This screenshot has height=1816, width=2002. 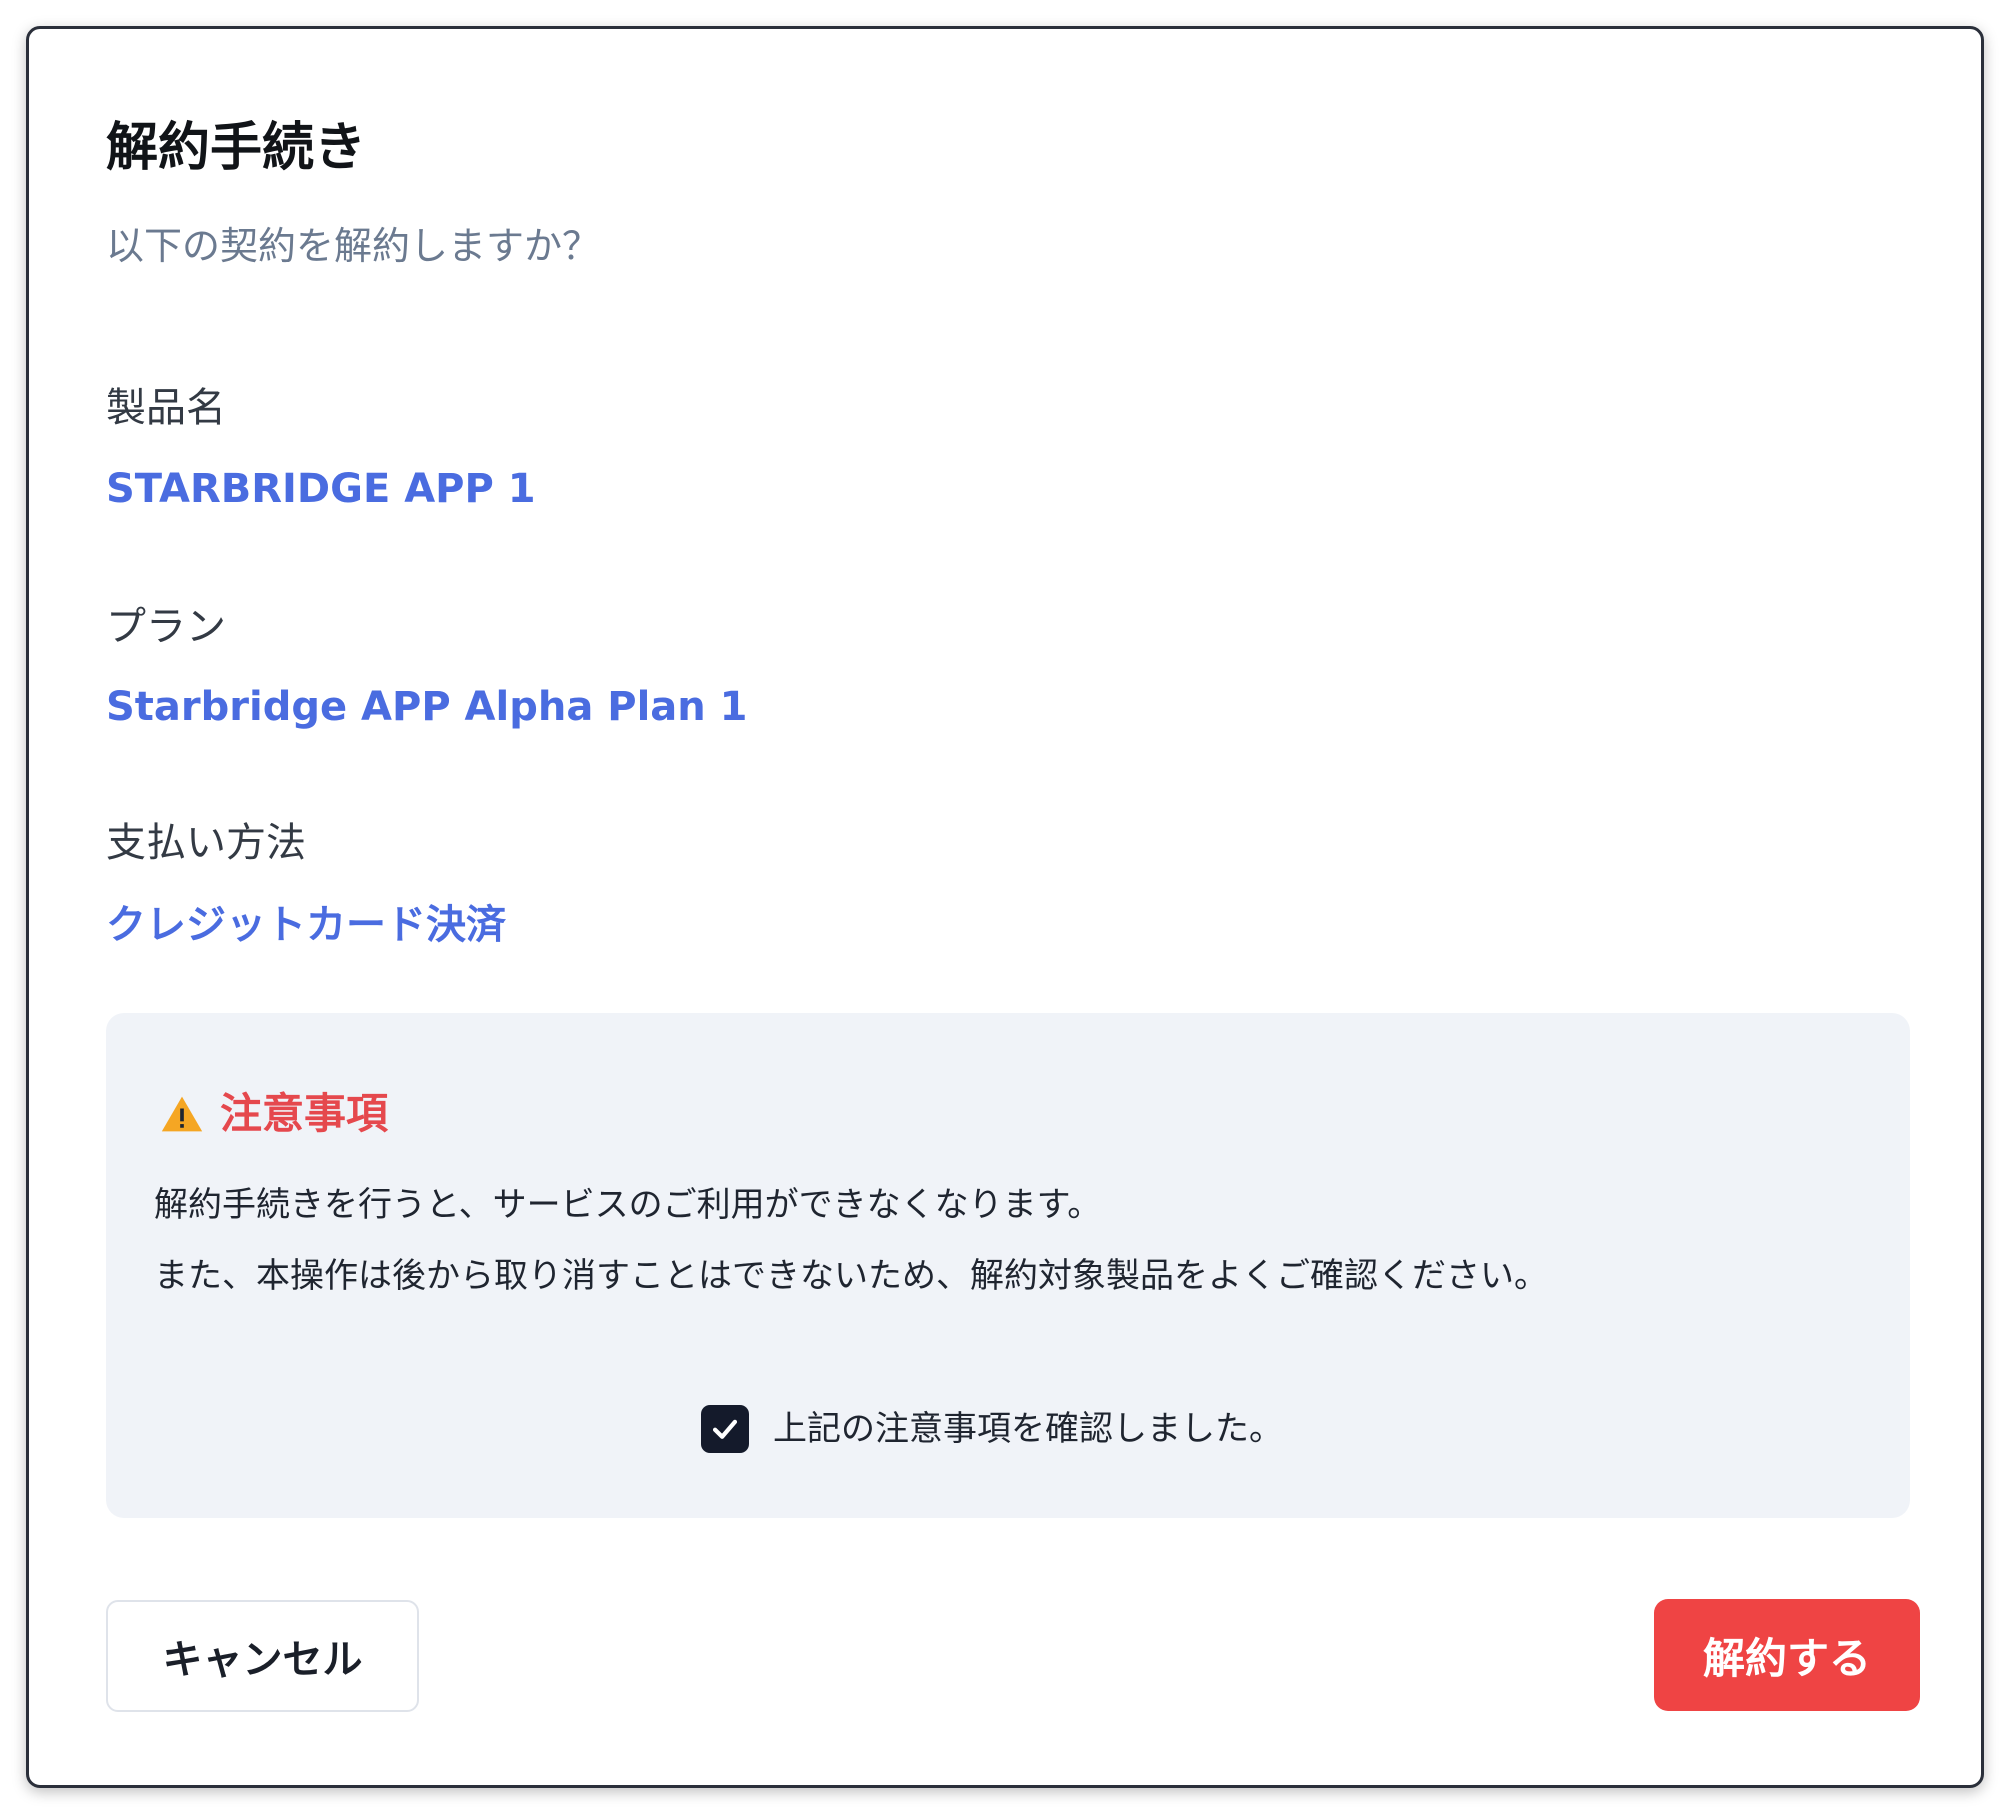 What do you see at coordinates (166, 627) in the screenshot?
I see `plan-label: プラン` at bounding box center [166, 627].